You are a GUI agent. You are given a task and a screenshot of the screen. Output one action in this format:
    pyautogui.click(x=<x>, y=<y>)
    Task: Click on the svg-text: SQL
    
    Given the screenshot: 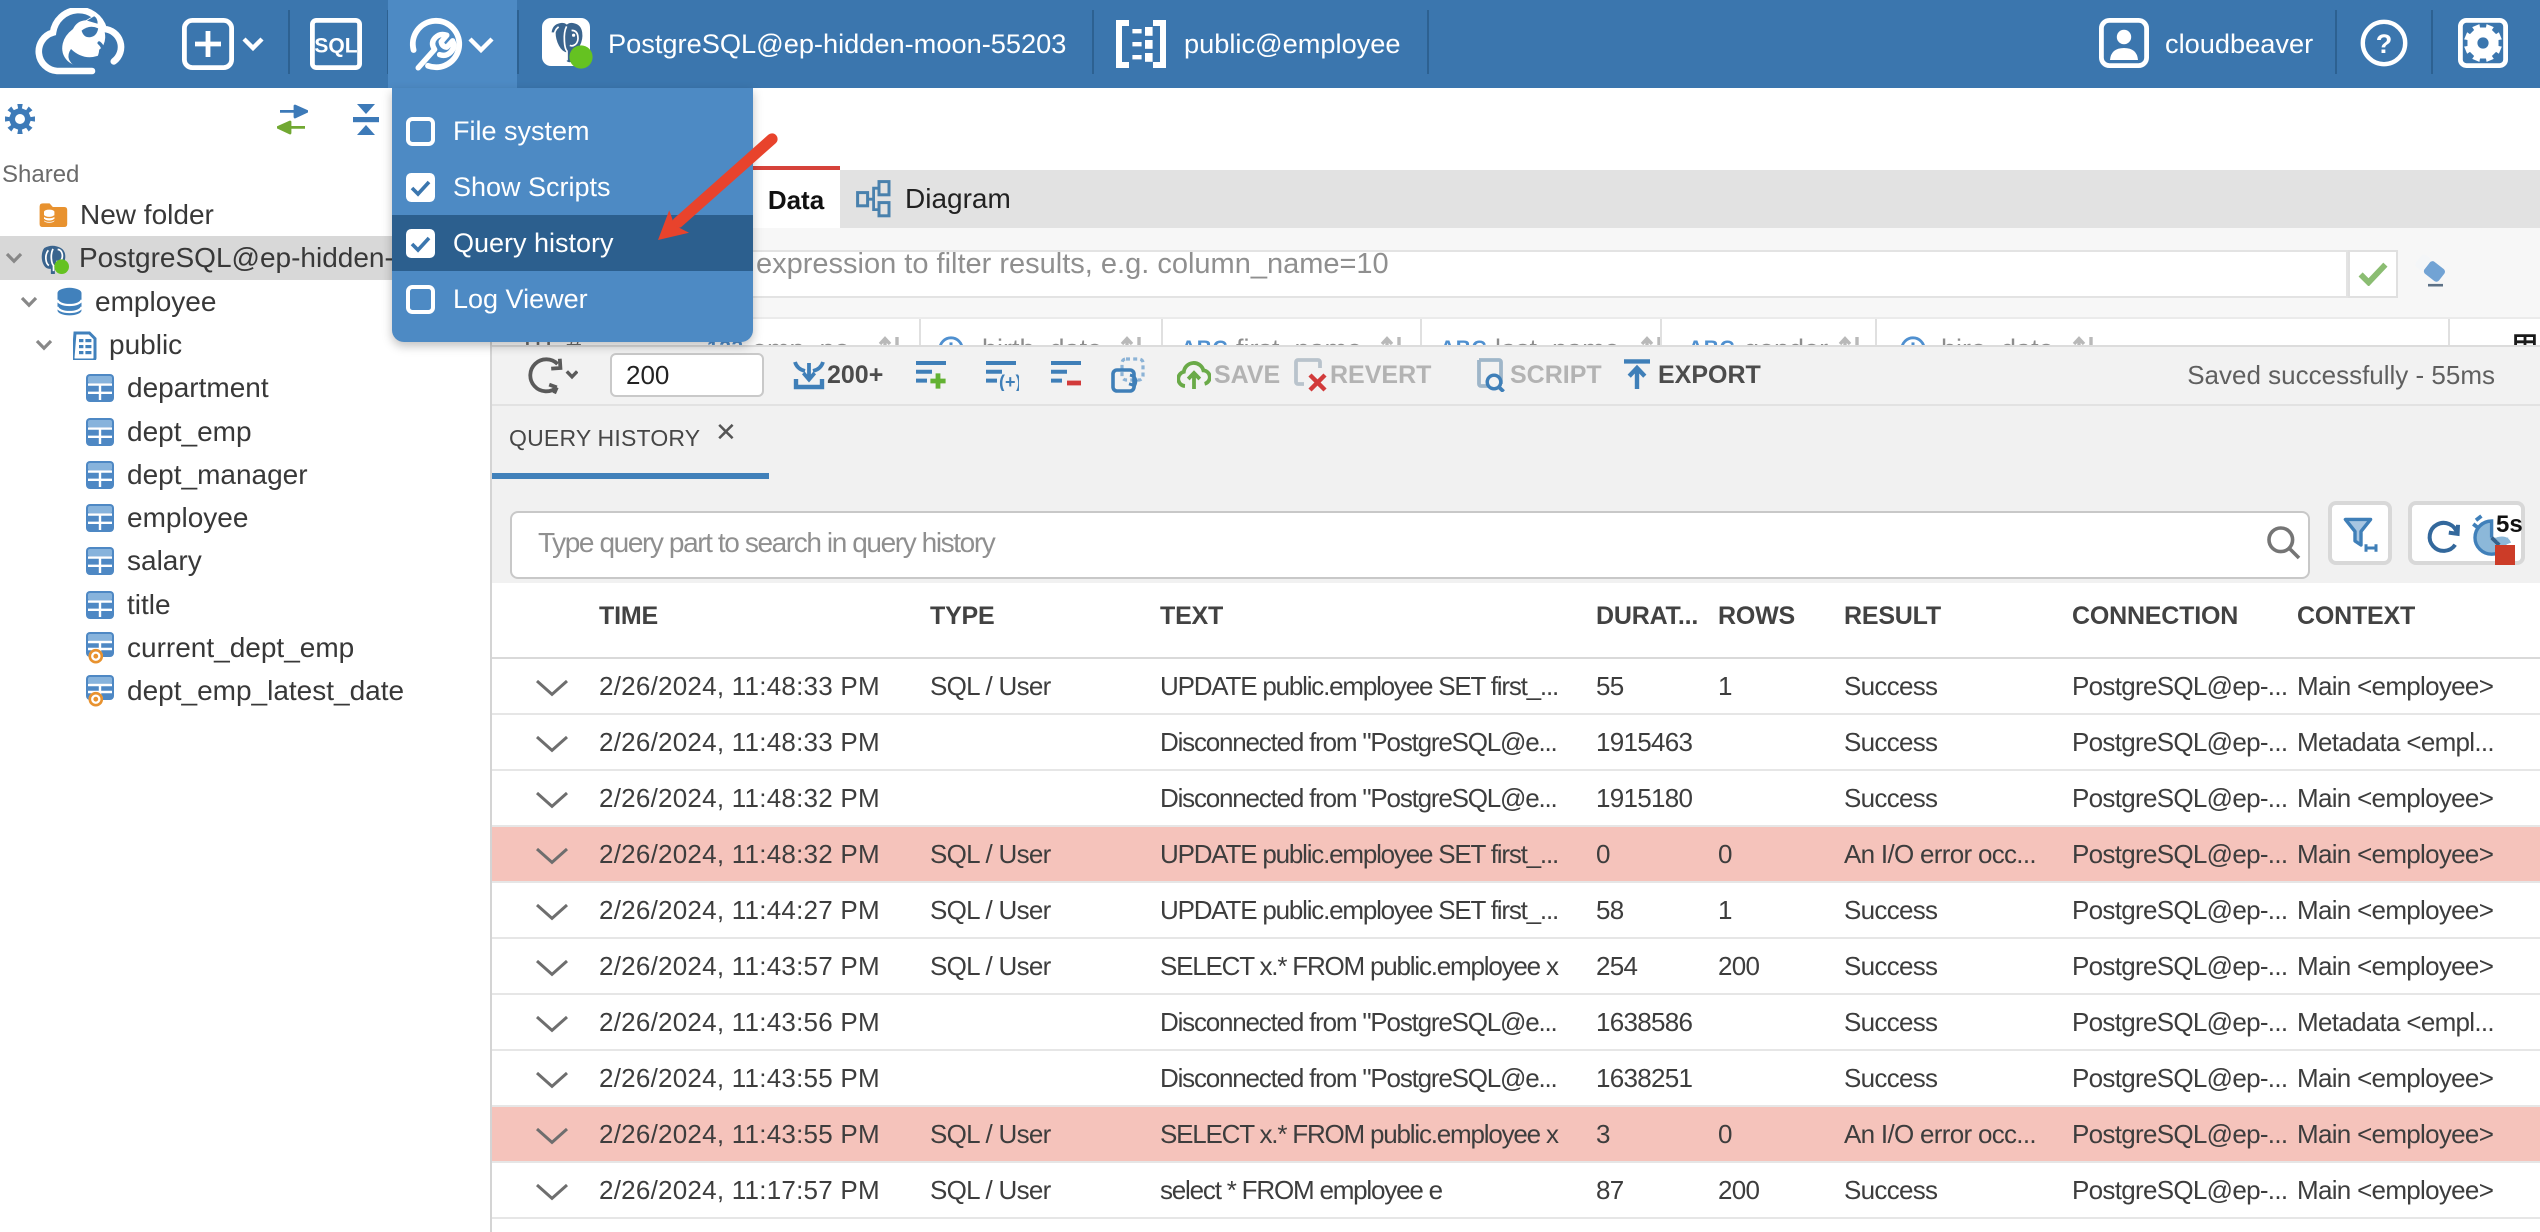 What is the action you would take?
    pyautogui.click(x=335, y=46)
    